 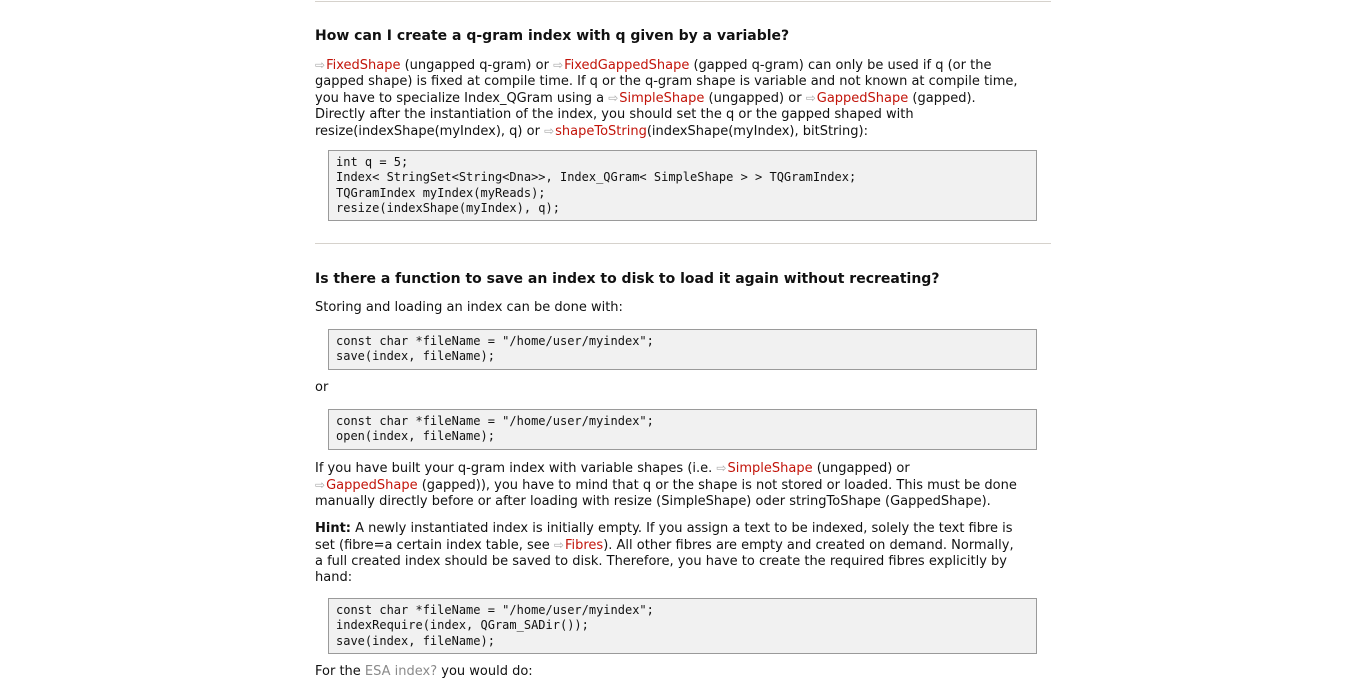 I want to click on divider-top, so click(x=683, y=1).